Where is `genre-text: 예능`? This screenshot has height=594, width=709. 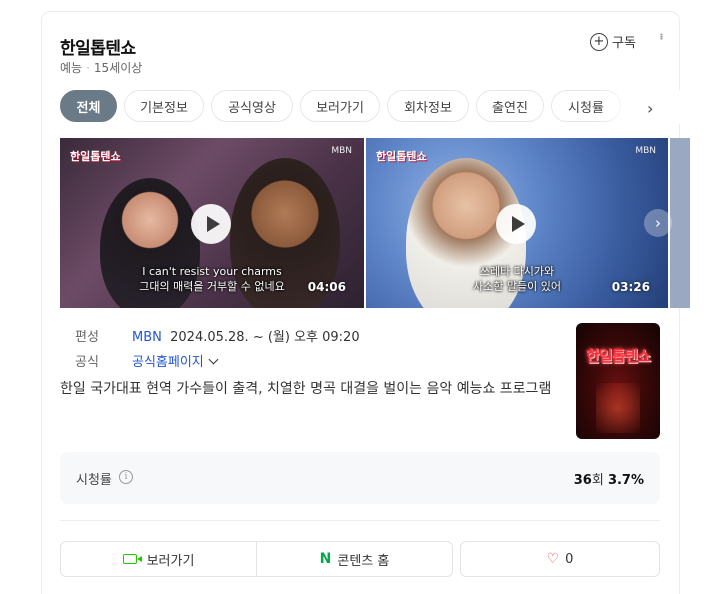 genre-text: 예능 is located at coordinates (71, 68).